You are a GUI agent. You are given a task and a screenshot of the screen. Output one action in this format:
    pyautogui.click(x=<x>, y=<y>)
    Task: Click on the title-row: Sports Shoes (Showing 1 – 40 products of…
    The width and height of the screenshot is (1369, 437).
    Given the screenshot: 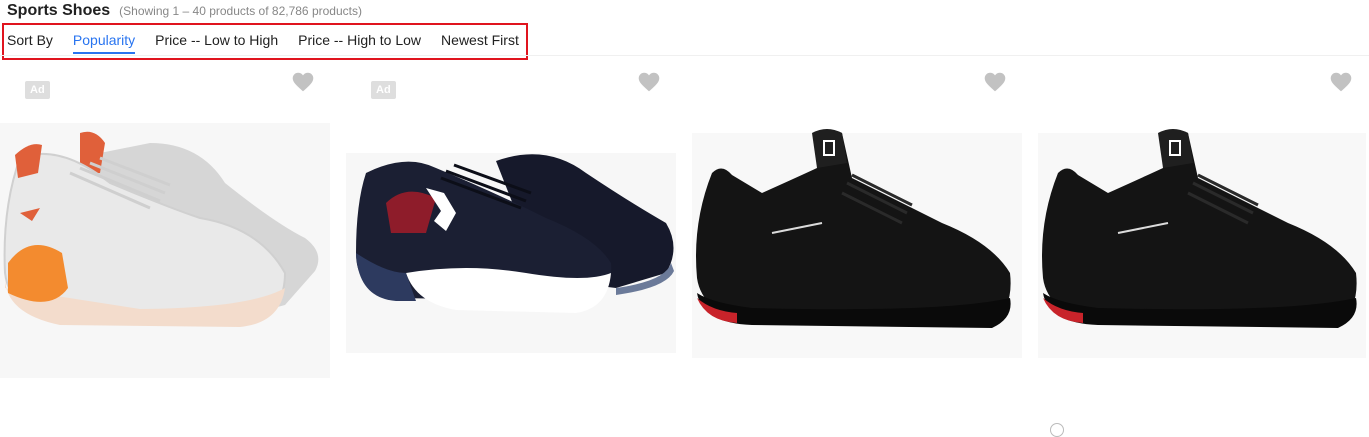 What is the action you would take?
    pyautogui.click(x=184, y=11)
    